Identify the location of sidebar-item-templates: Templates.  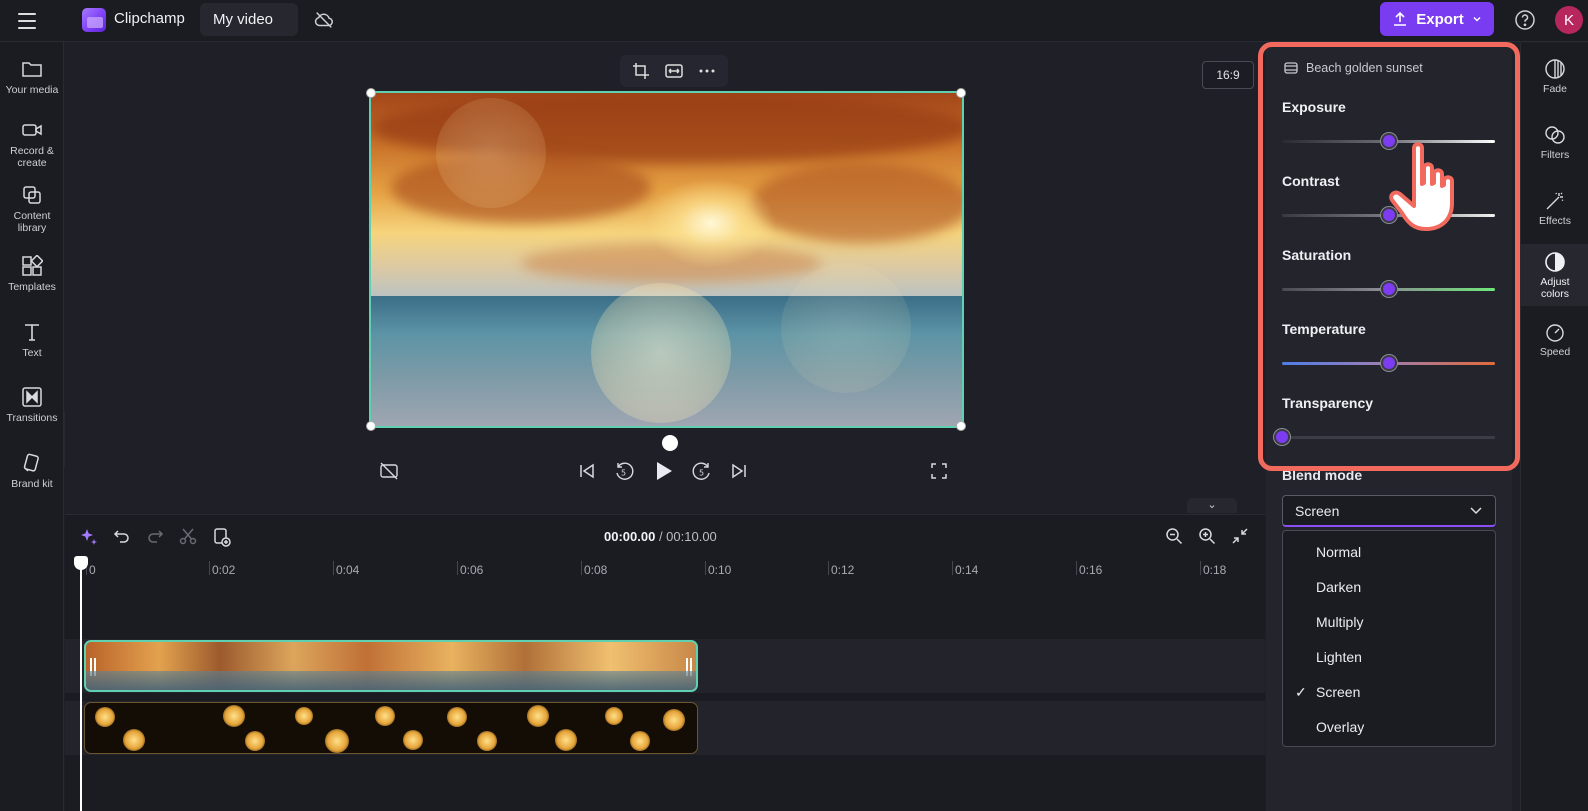
(32, 274).